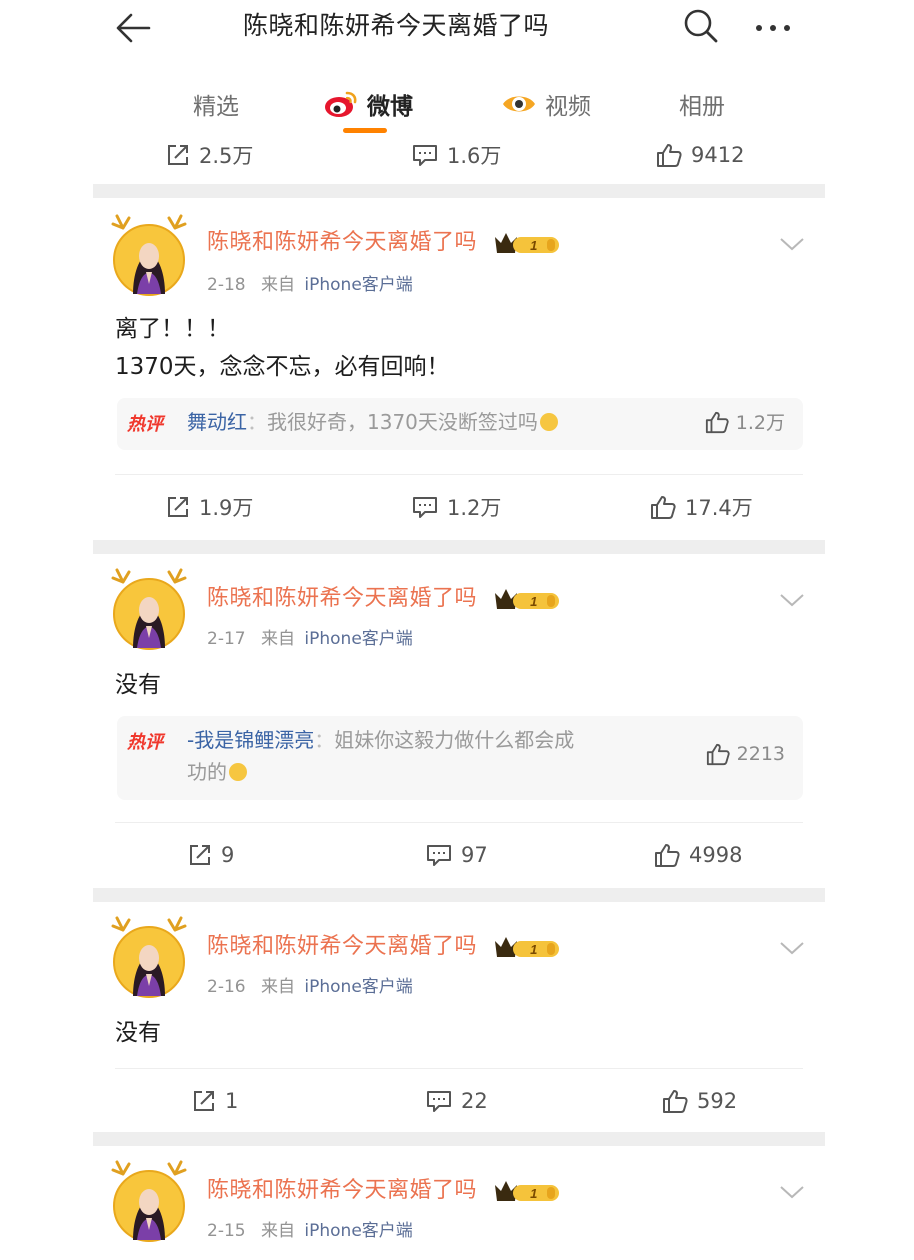  I want to click on video-eye-icon, so click(519, 104).